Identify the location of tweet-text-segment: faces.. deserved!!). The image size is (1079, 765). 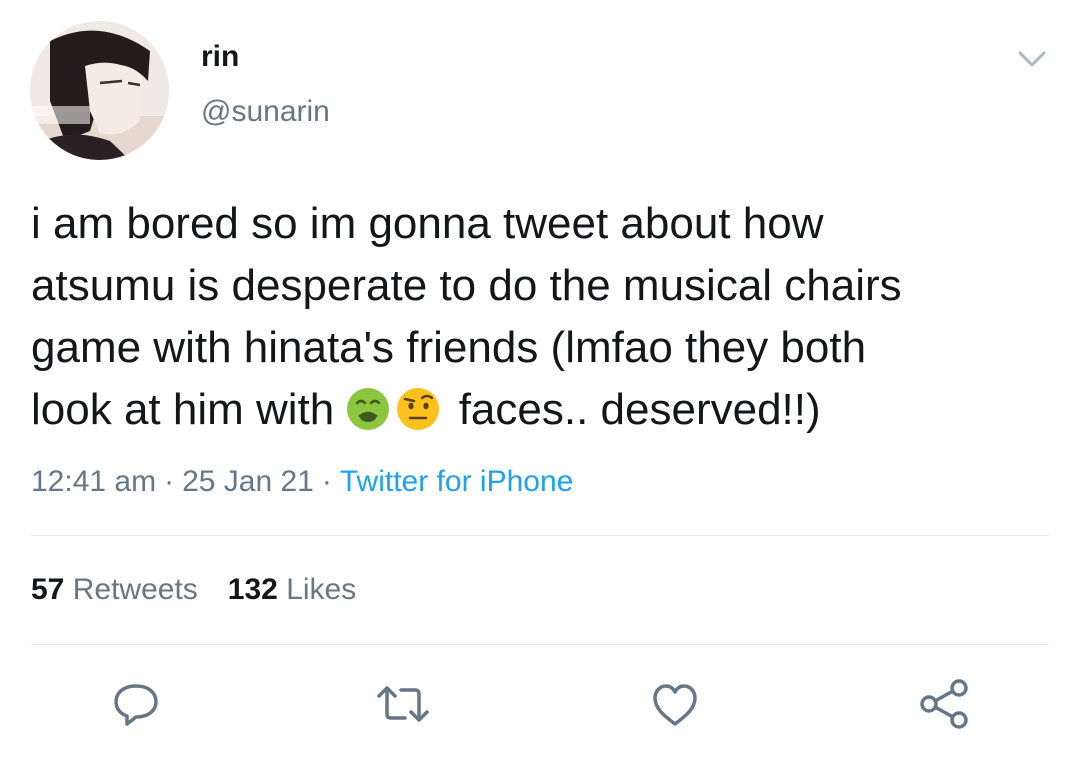
(639, 409).